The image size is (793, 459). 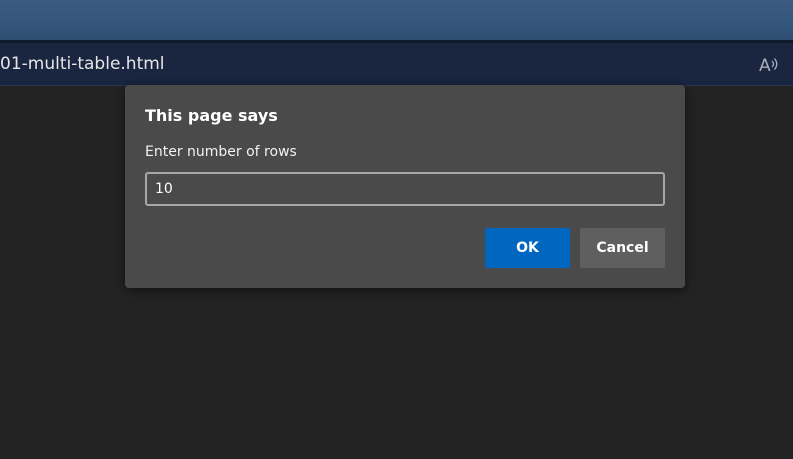 What do you see at coordinates (622, 248) in the screenshot?
I see `cancel-button: Cancel` at bounding box center [622, 248].